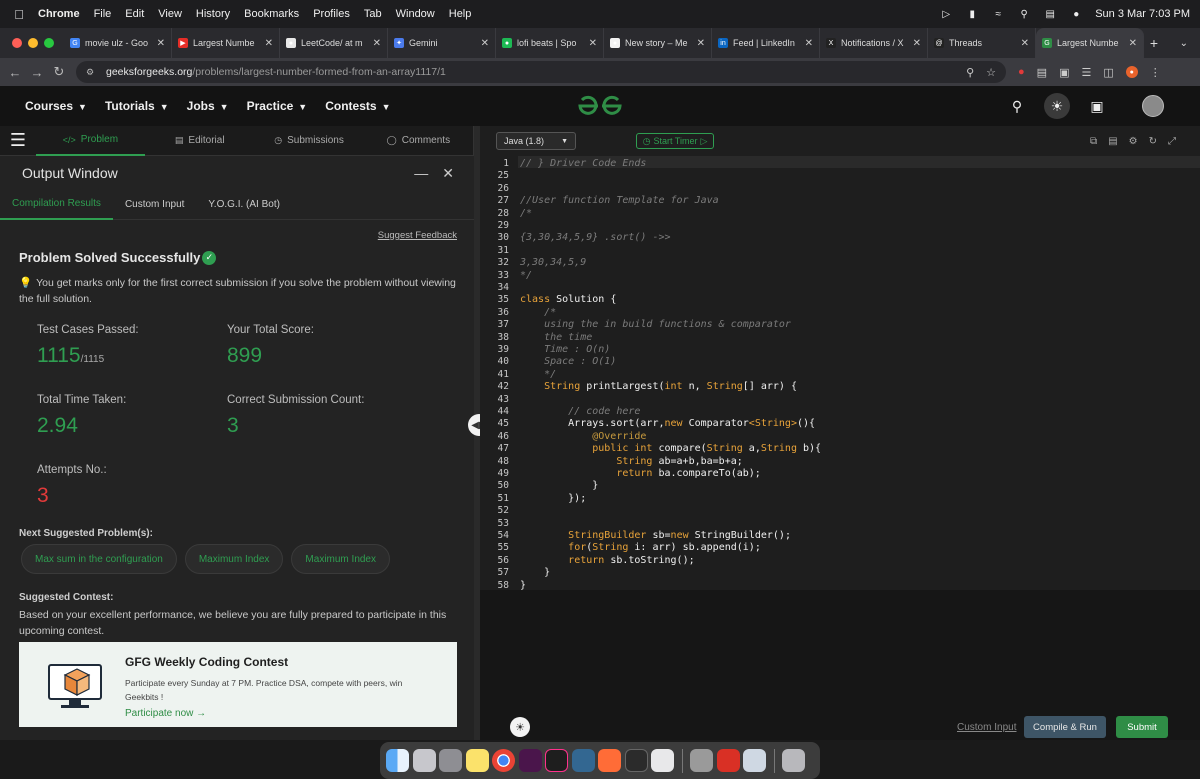 Image resolution: width=1200 pixels, height=779 pixels. What do you see at coordinates (477, 760) in the screenshot?
I see `notes-icon` at bounding box center [477, 760].